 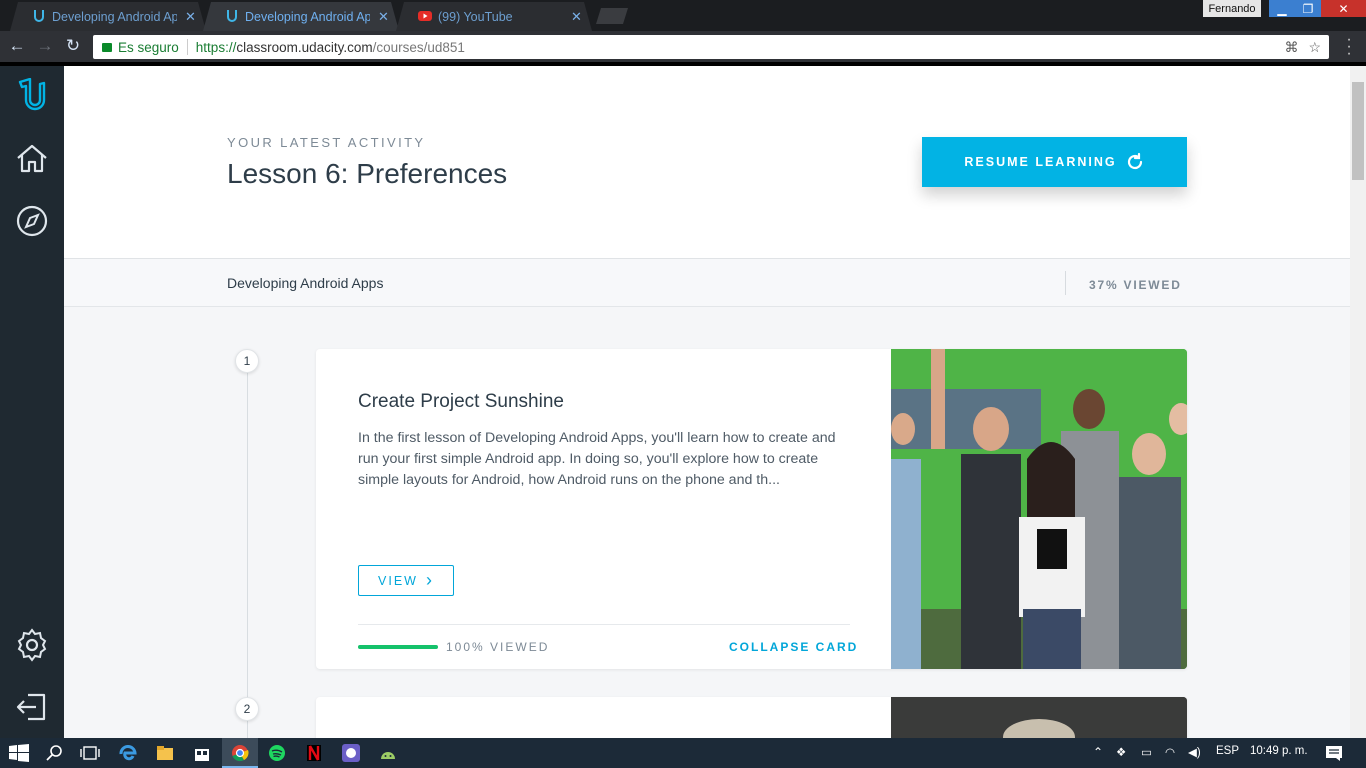 What do you see at coordinates (304, 47) in the screenshot?
I see `url-host: classroom.udacity.com` at bounding box center [304, 47].